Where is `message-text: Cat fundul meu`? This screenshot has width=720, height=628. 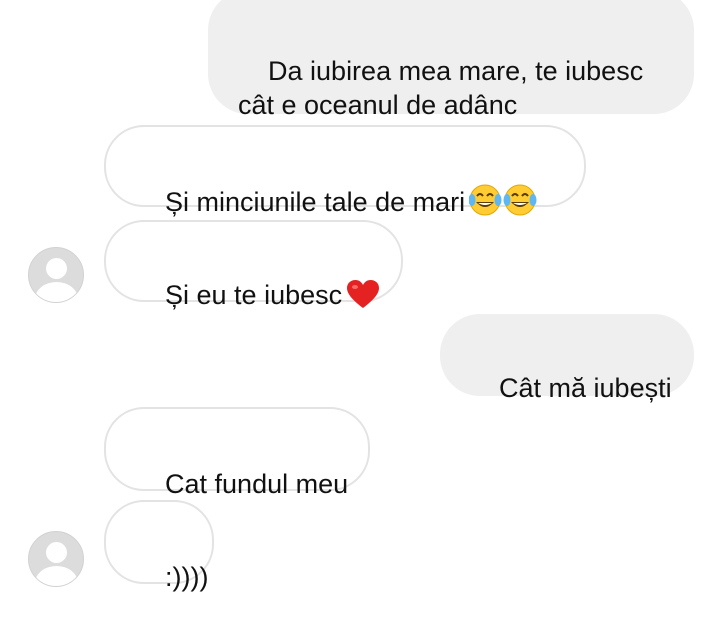
message-text: Cat fundul meu is located at coordinates (257, 484).